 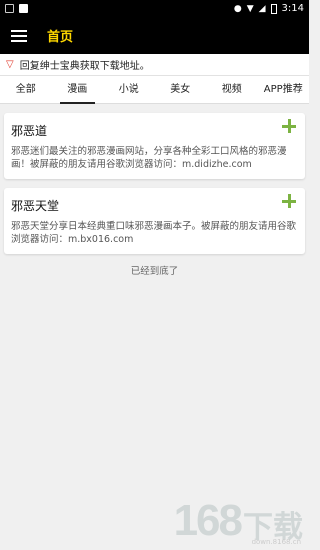 I want to click on category-tabs: 全部 漫画 小说 美女 视频 APP推荐, so click(x=154, y=90).